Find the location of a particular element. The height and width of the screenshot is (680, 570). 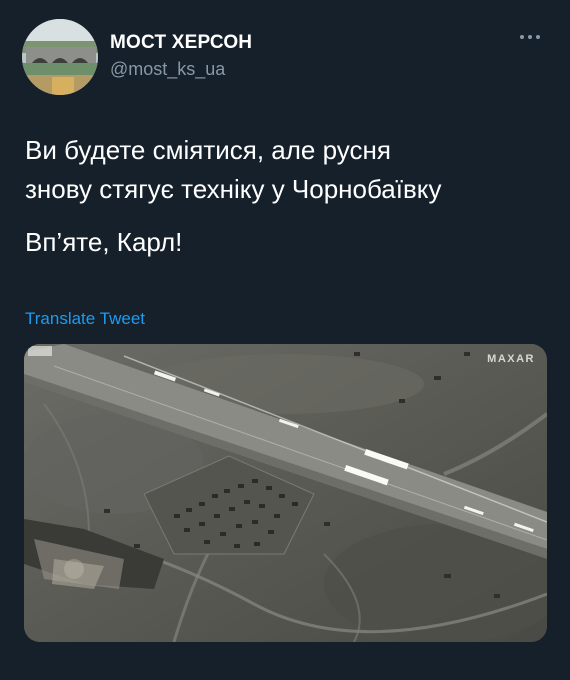

maxar-watermark: MAXAR is located at coordinates (511, 359).